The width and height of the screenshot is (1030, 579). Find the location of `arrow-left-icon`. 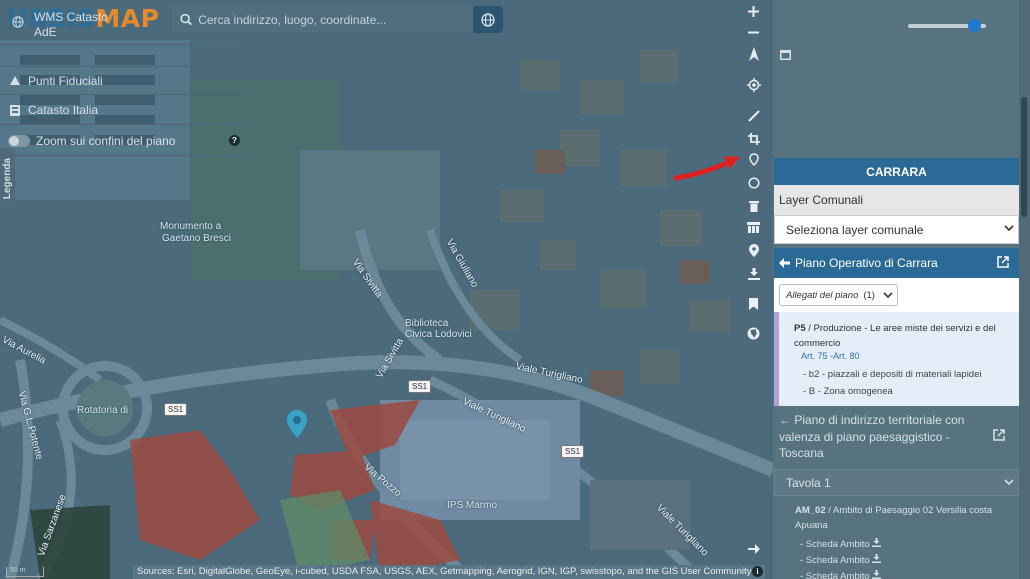

arrow-left-icon is located at coordinates (784, 263).